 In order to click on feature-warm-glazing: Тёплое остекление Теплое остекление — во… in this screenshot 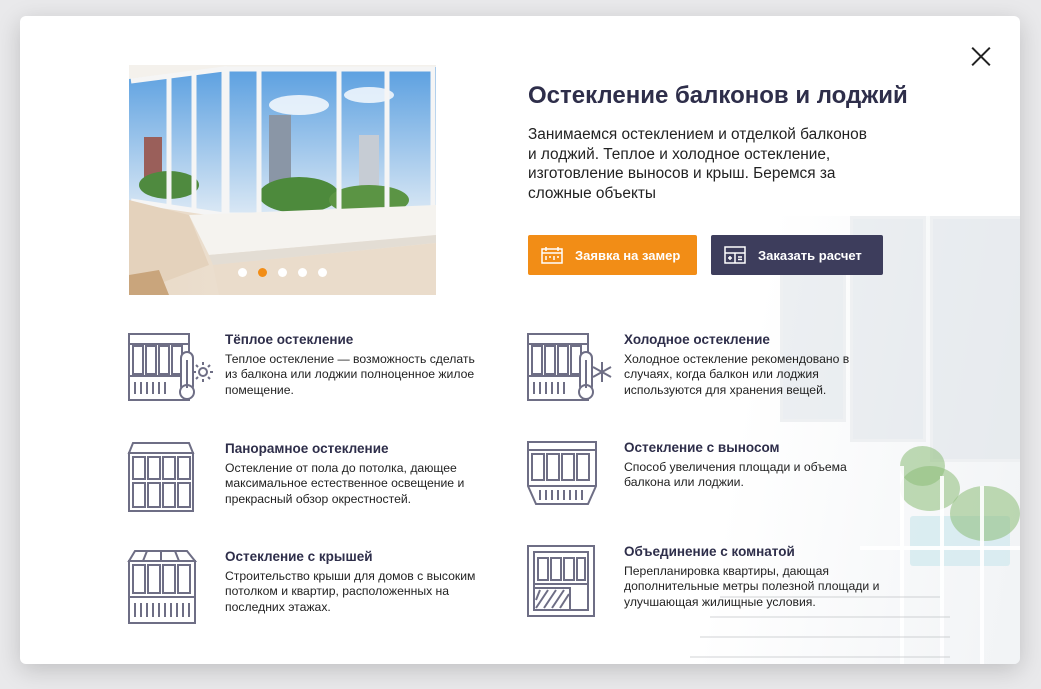, I will do `click(307, 367)`.